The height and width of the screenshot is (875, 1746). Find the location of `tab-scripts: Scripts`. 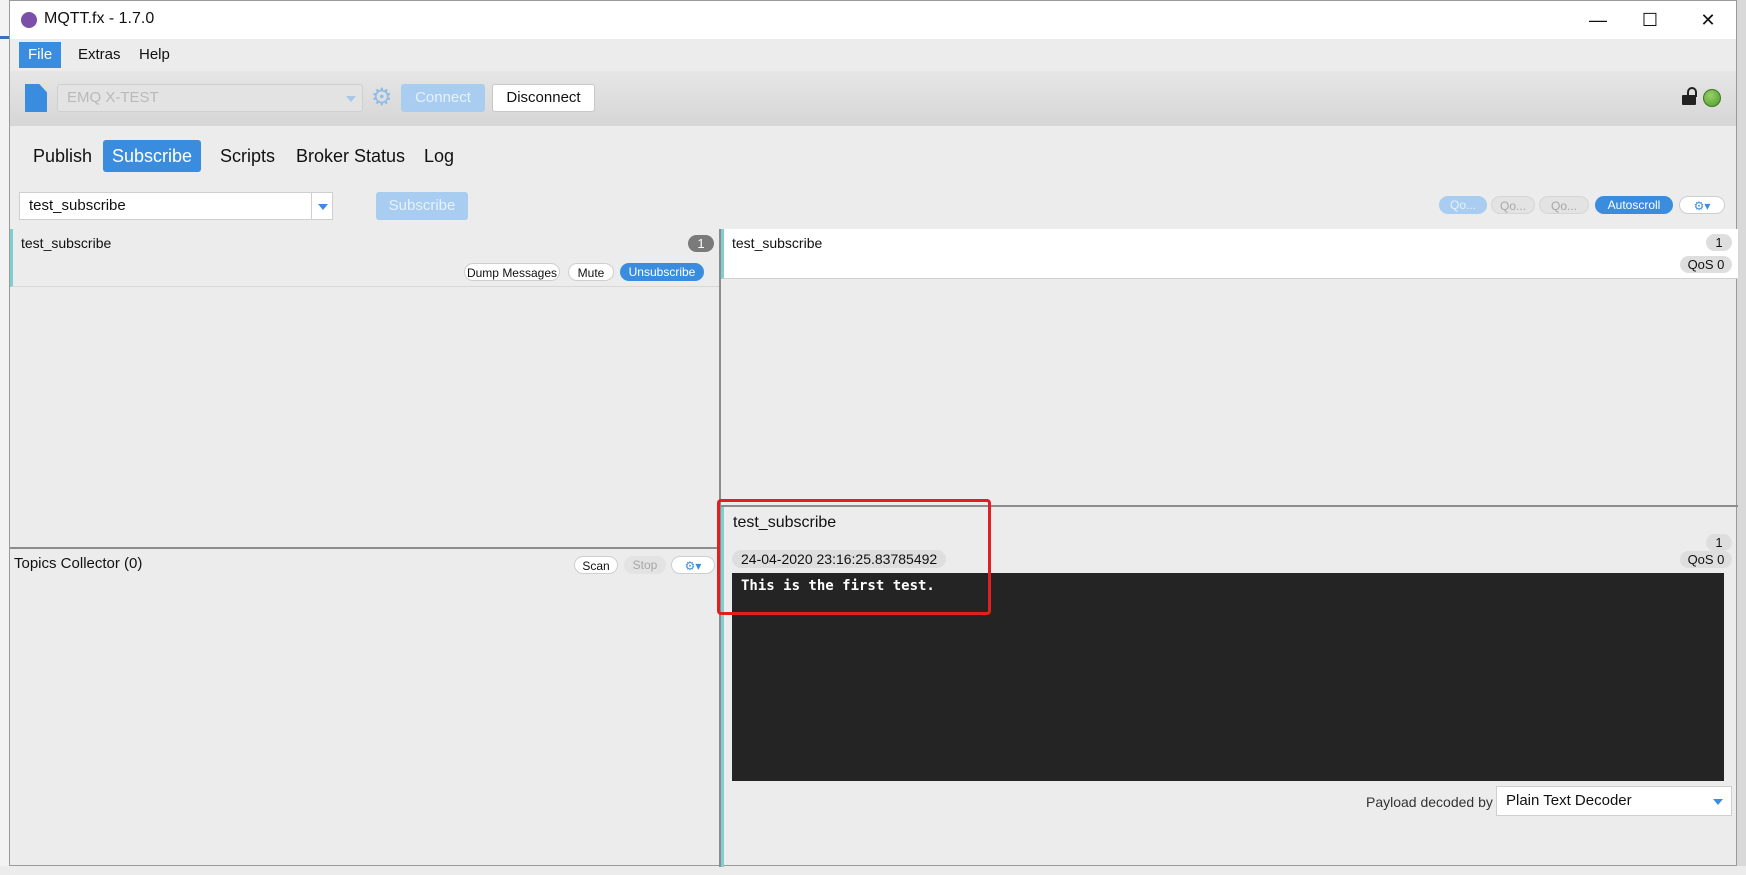

tab-scripts: Scripts is located at coordinates (247, 156).